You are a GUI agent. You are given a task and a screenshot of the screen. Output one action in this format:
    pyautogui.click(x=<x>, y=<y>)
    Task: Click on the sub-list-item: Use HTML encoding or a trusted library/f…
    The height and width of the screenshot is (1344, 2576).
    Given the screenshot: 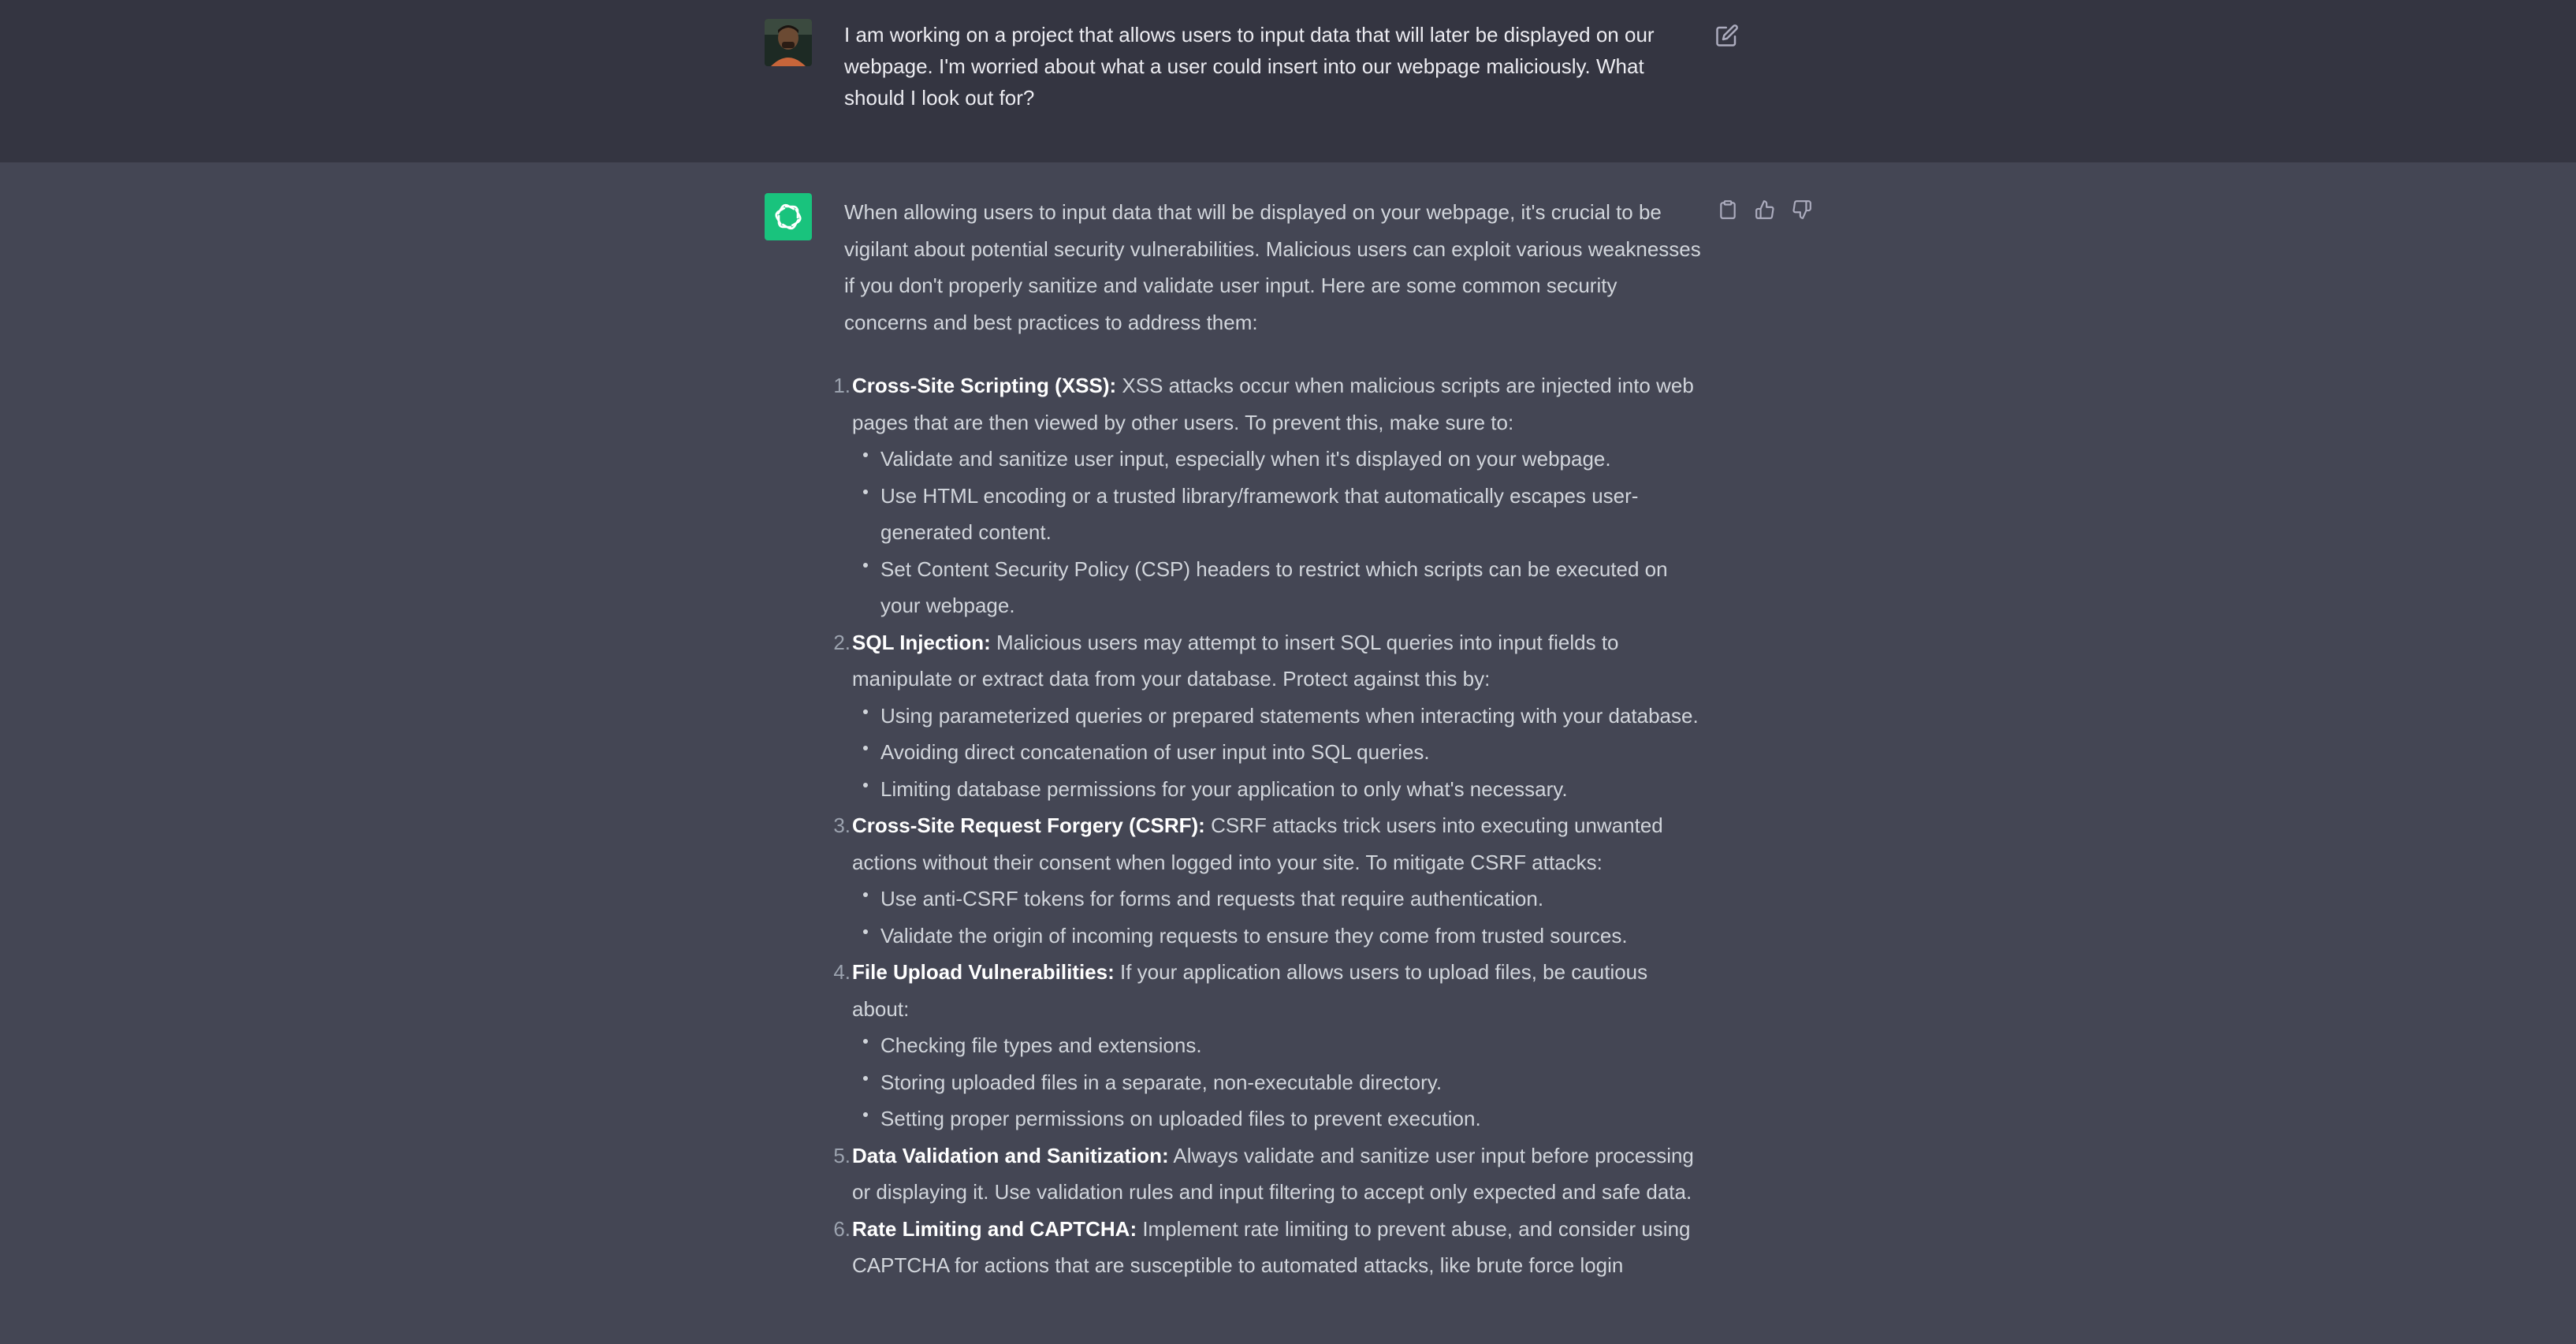 What is the action you would take?
    pyautogui.click(x=1283, y=514)
    